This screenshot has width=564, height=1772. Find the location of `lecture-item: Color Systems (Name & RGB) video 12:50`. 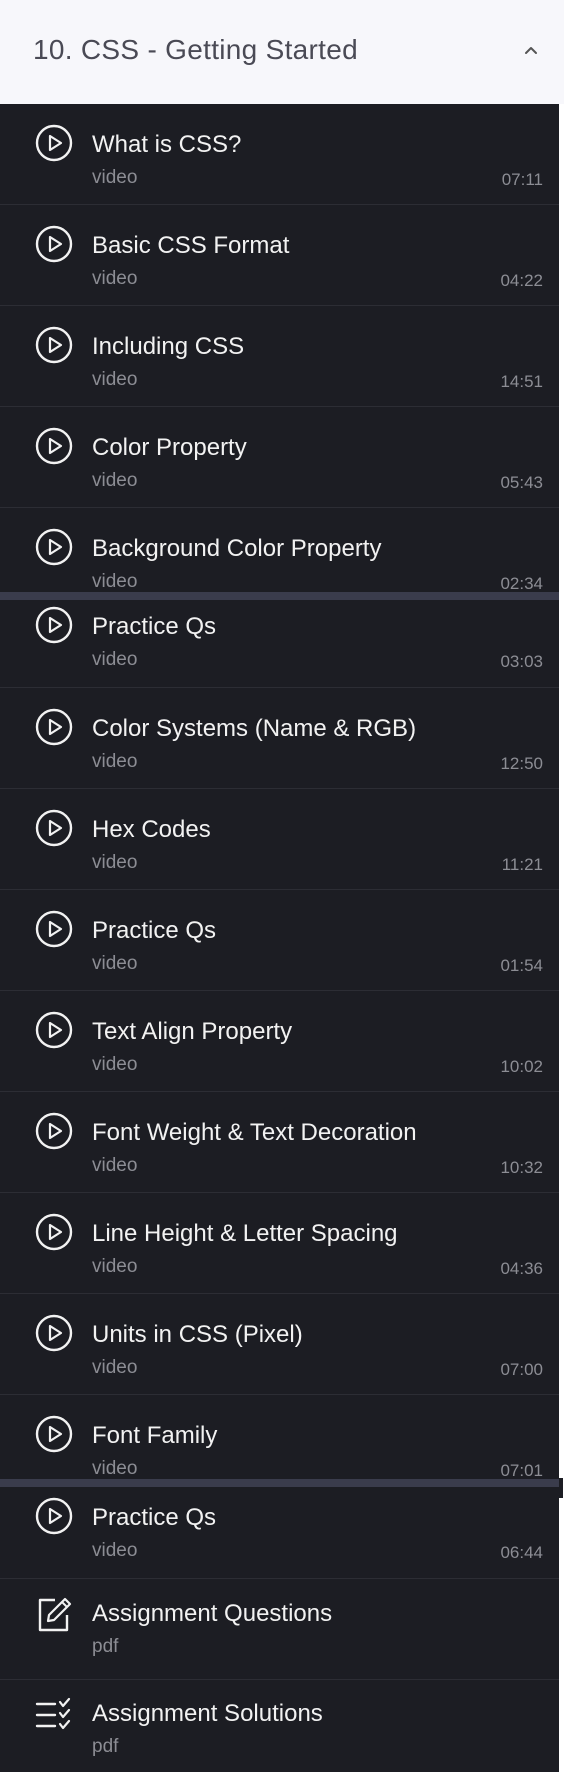

lecture-item: Color Systems (Name & RGB) video 12:50 is located at coordinates (279, 738).